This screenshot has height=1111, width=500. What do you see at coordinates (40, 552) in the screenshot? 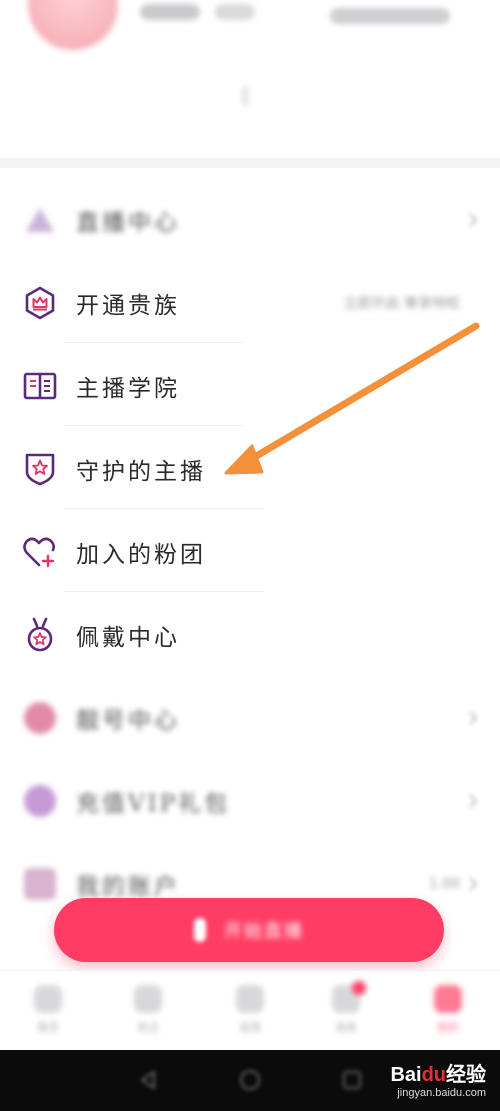
I see `heart-plus-icon` at bounding box center [40, 552].